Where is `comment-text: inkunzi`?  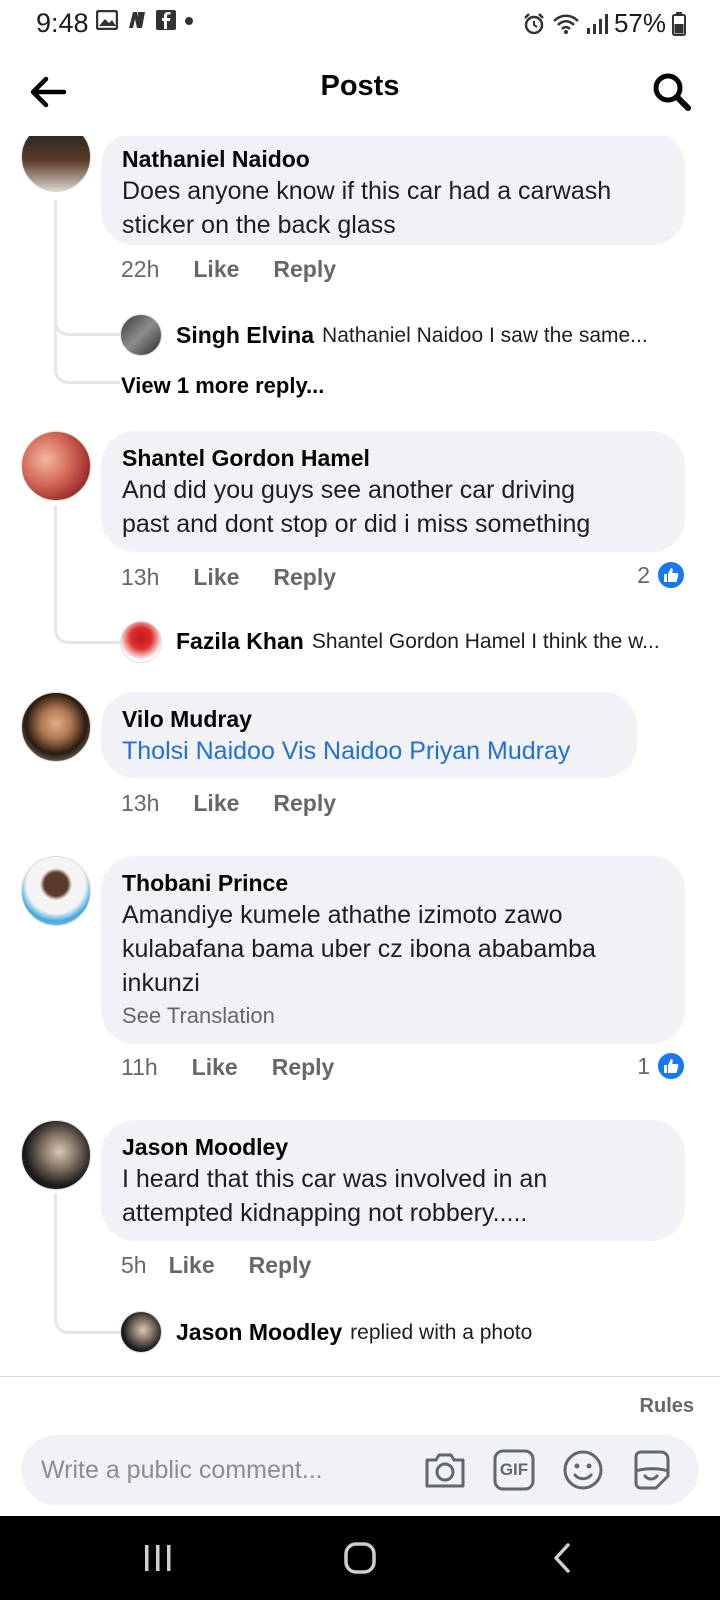 comment-text: inkunzi is located at coordinates (161, 983).